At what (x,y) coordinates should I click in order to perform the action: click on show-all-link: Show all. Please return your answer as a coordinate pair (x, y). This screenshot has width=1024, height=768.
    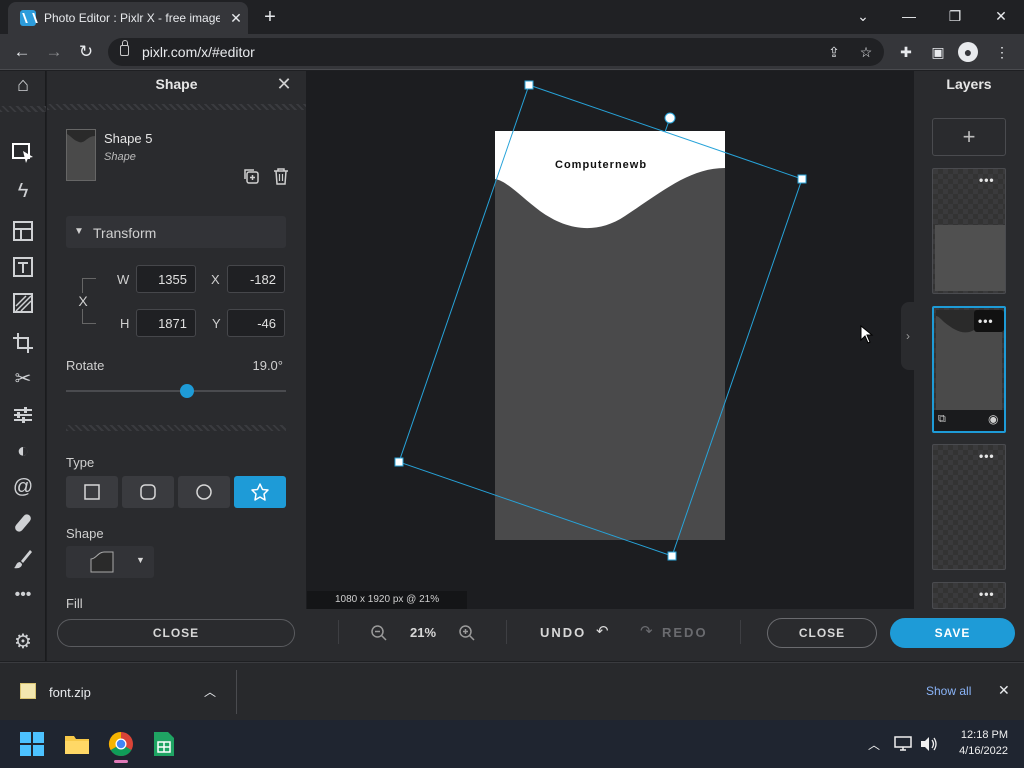
    Looking at the image, I should click on (948, 691).